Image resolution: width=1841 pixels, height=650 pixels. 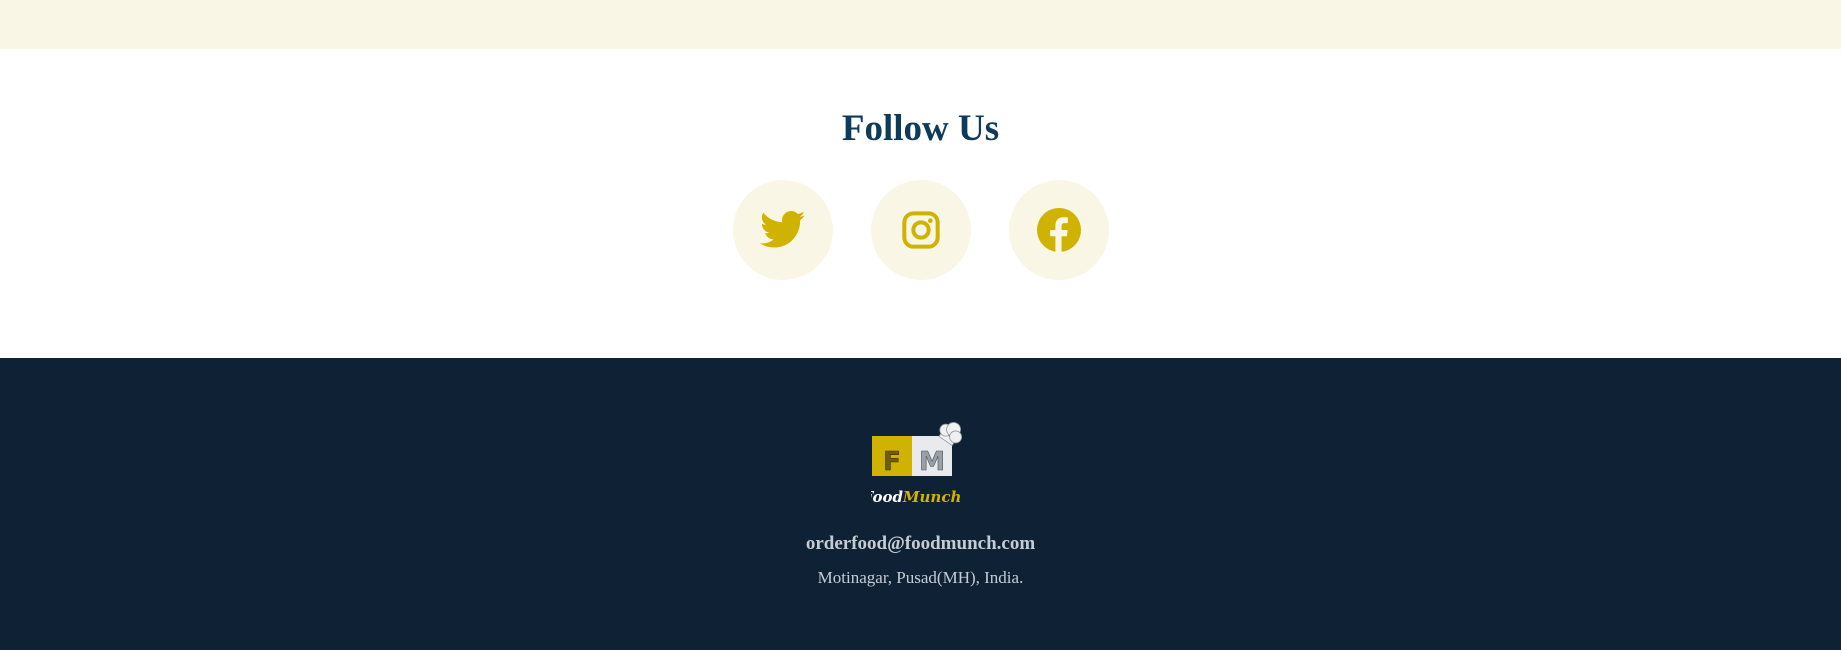 What do you see at coordinates (920, 128) in the screenshot?
I see `follow-us-title: Follow Us` at bounding box center [920, 128].